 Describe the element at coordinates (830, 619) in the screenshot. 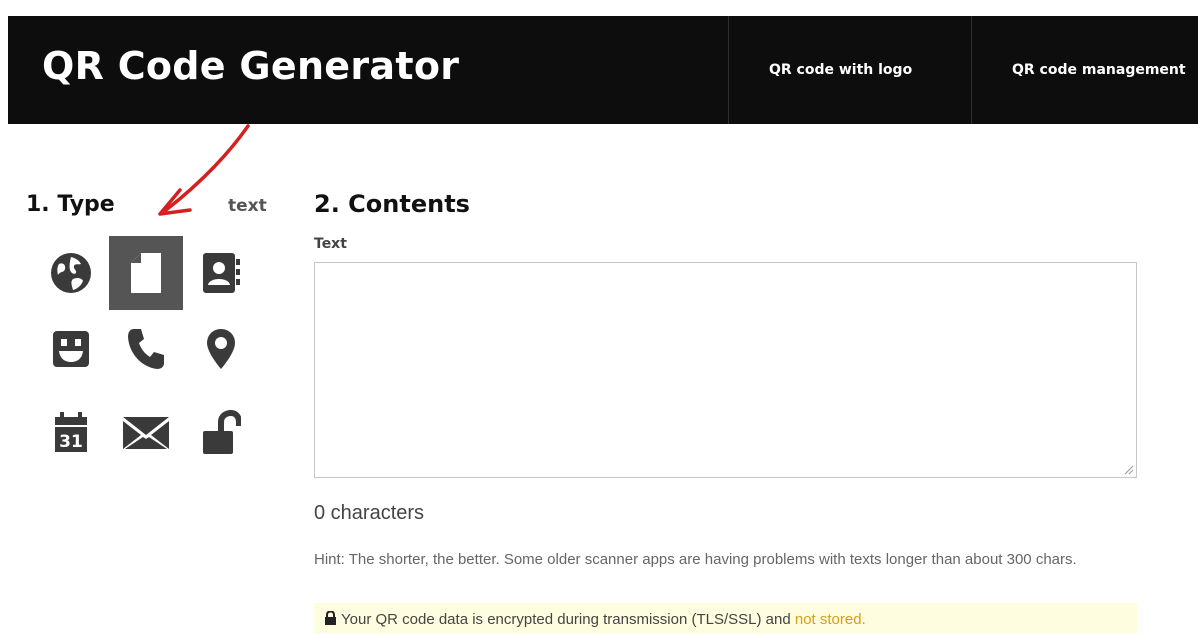

I see `not-stored-highlight: not stored.` at that location.